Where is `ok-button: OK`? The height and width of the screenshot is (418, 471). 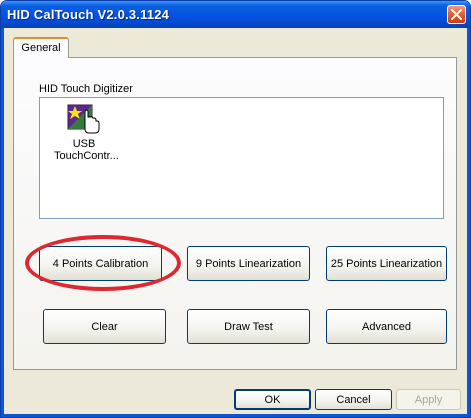 ok-button: OK is located at coordinates (272, 399).